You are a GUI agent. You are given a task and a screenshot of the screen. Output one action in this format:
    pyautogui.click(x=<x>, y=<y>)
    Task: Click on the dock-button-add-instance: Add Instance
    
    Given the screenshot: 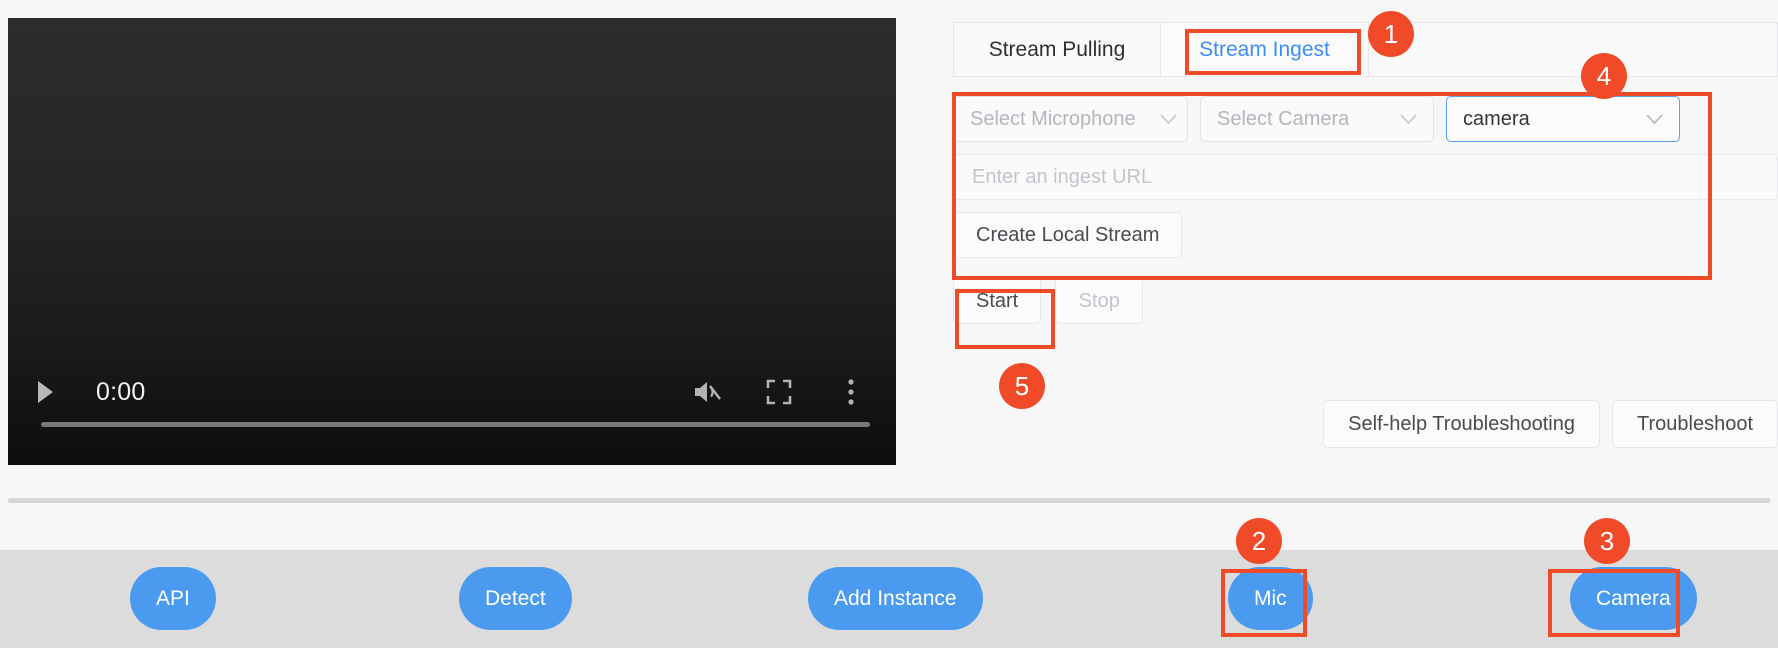 What is the action you would take?
    pyautogui.click(x=895, y=598)
    